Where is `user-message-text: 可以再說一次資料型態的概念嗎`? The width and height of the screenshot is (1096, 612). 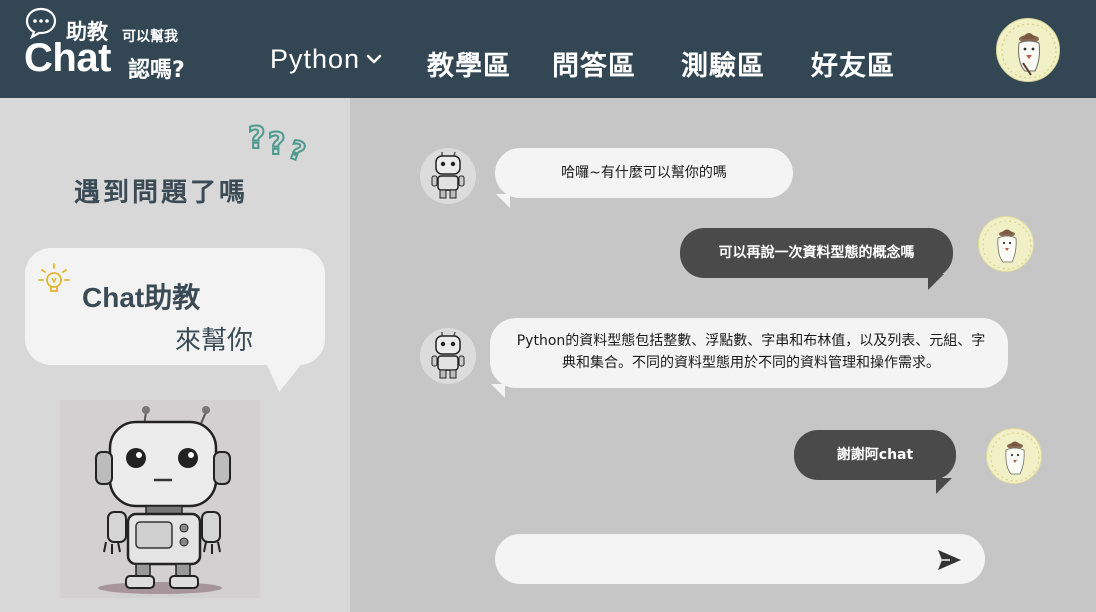
user-message-text: 可以再說一次資料型態的概念嗎 is located at coordinates (816, 253).